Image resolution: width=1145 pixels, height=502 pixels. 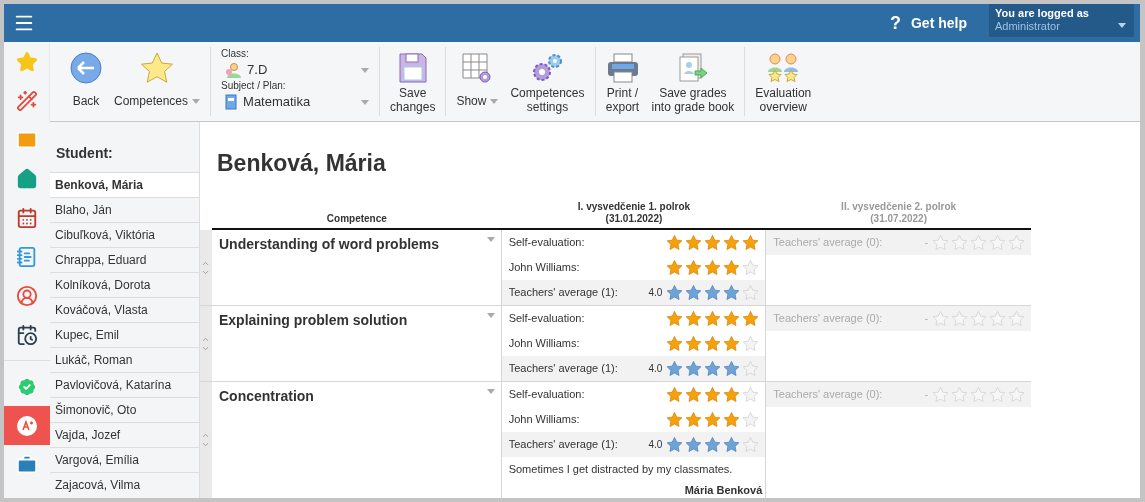 What do you see at coordinates (206, 444) in the screenshot?
I see `expand-icon` at bounding box center [206, 444].